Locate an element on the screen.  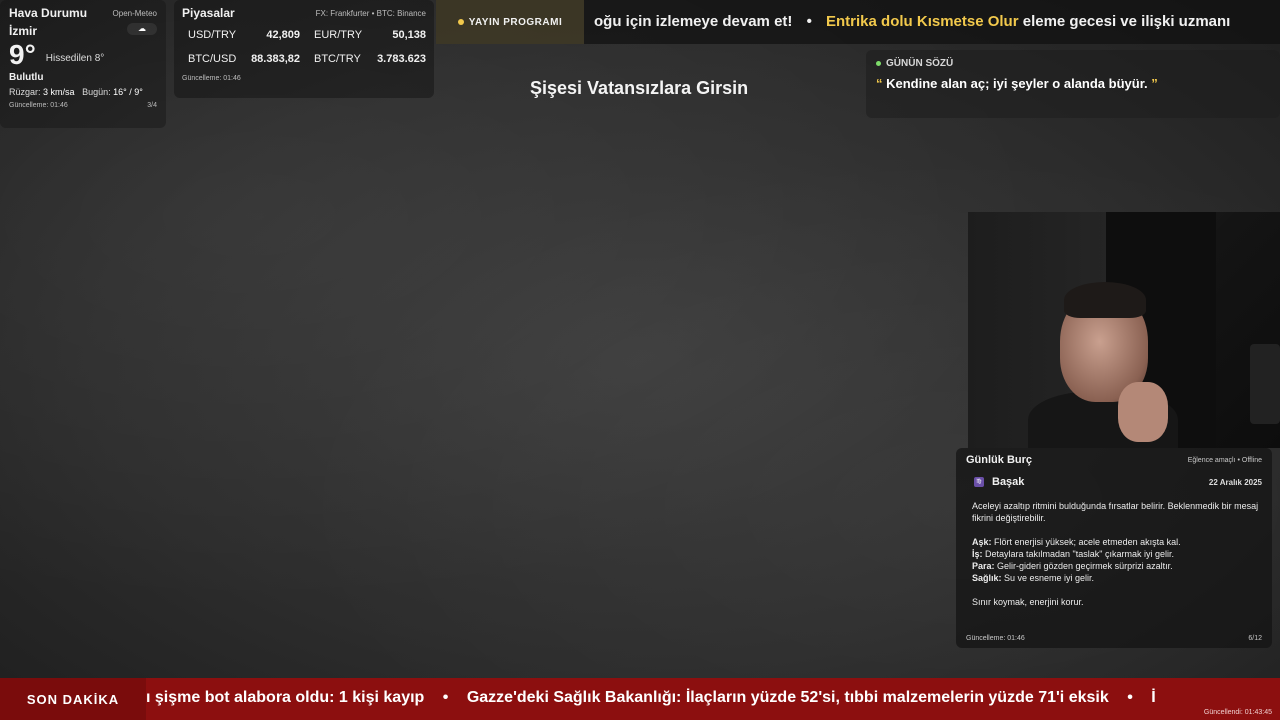
today-value: 16° / 9° is located at coordinates (128, 92).